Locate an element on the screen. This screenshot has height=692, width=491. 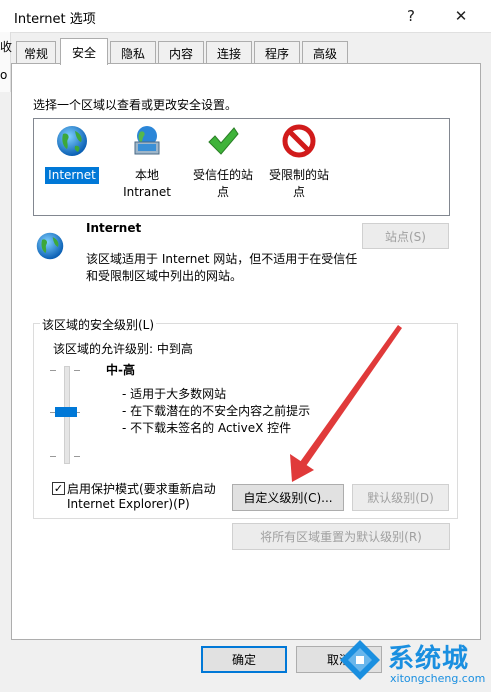
window-title: Internet 选项 is located at coordinates (55, 19).